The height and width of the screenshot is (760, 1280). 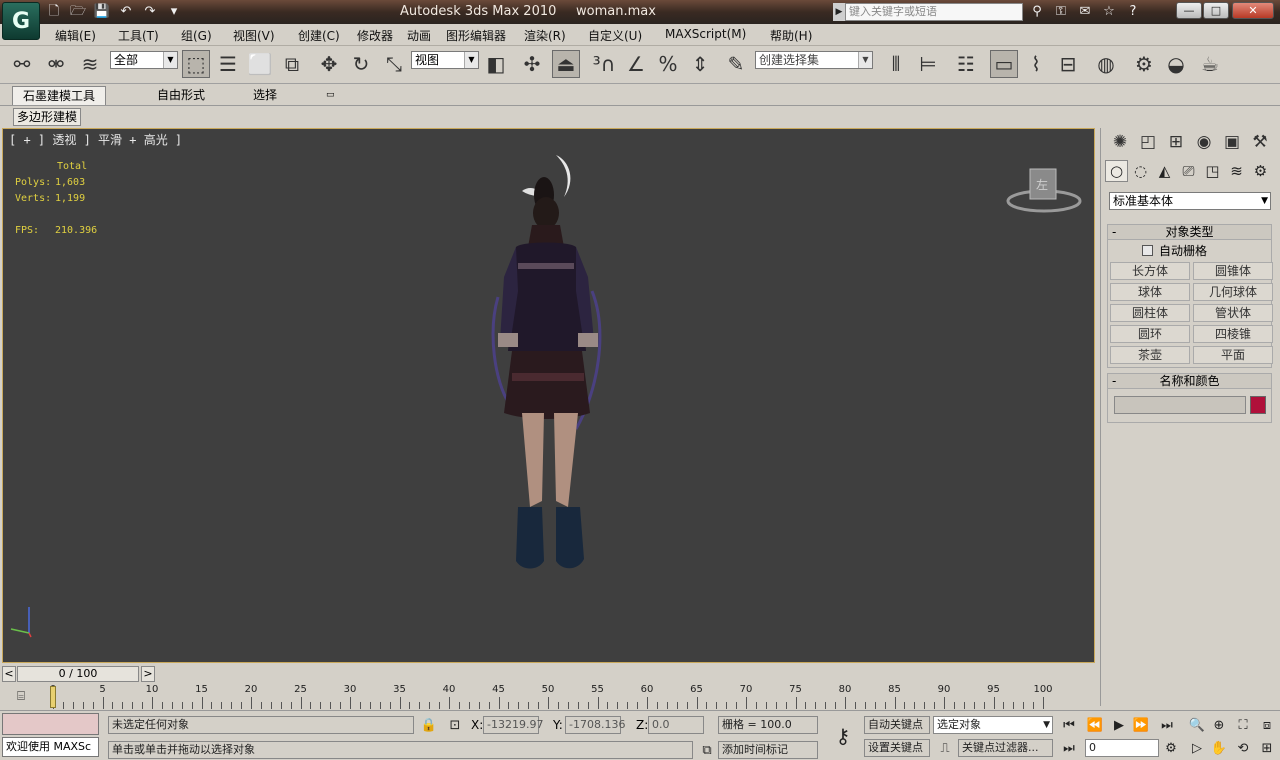 What do you see at coordinates (1150, 313) in the screenshot?
I see `cylinder-button: 圆柱体` at bounding box center [1150, 313].